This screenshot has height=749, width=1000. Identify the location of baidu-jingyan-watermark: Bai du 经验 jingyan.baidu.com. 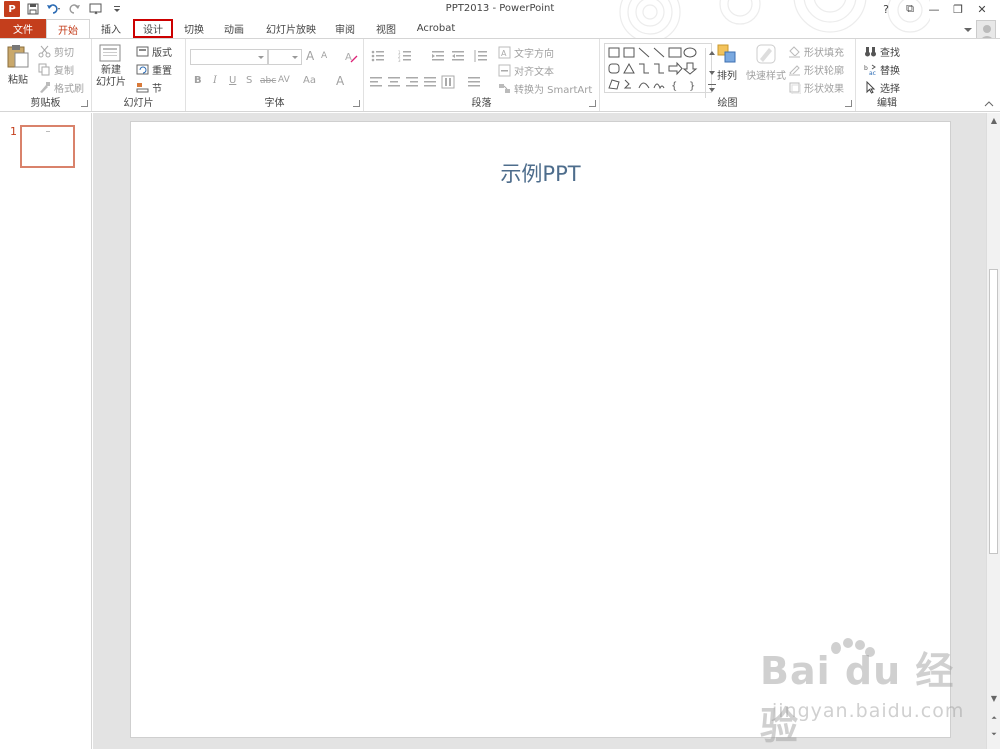
(861, 693).